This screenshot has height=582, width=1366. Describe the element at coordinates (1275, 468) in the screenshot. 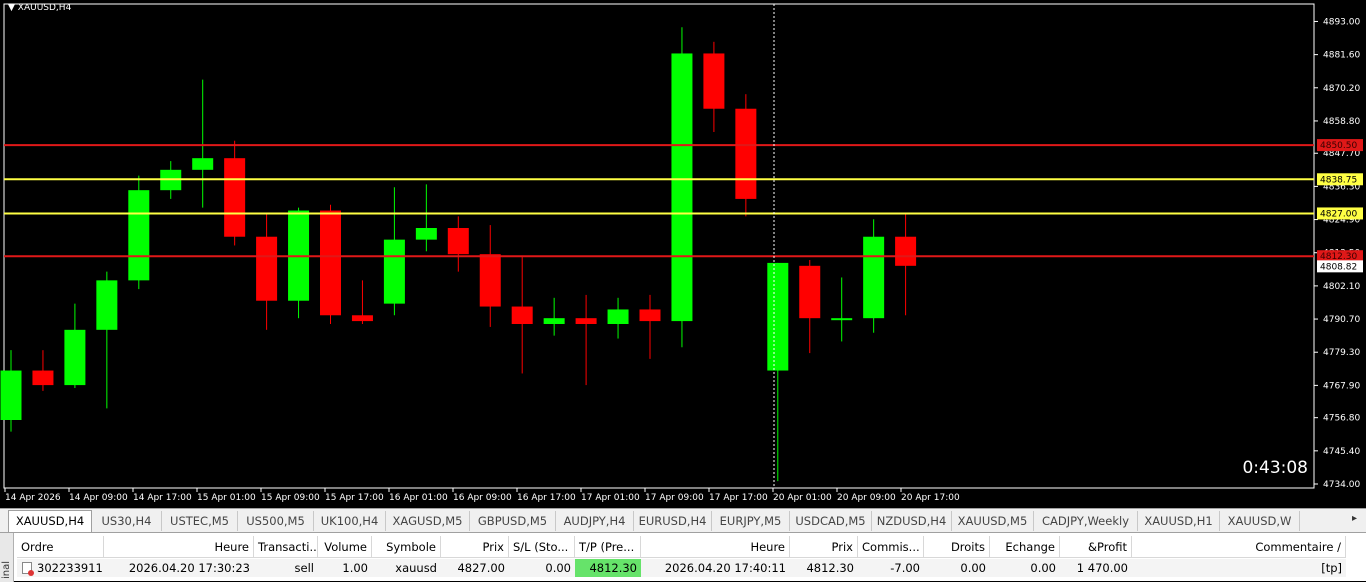

I see `candle-countdown: 0:43:08` at that location.